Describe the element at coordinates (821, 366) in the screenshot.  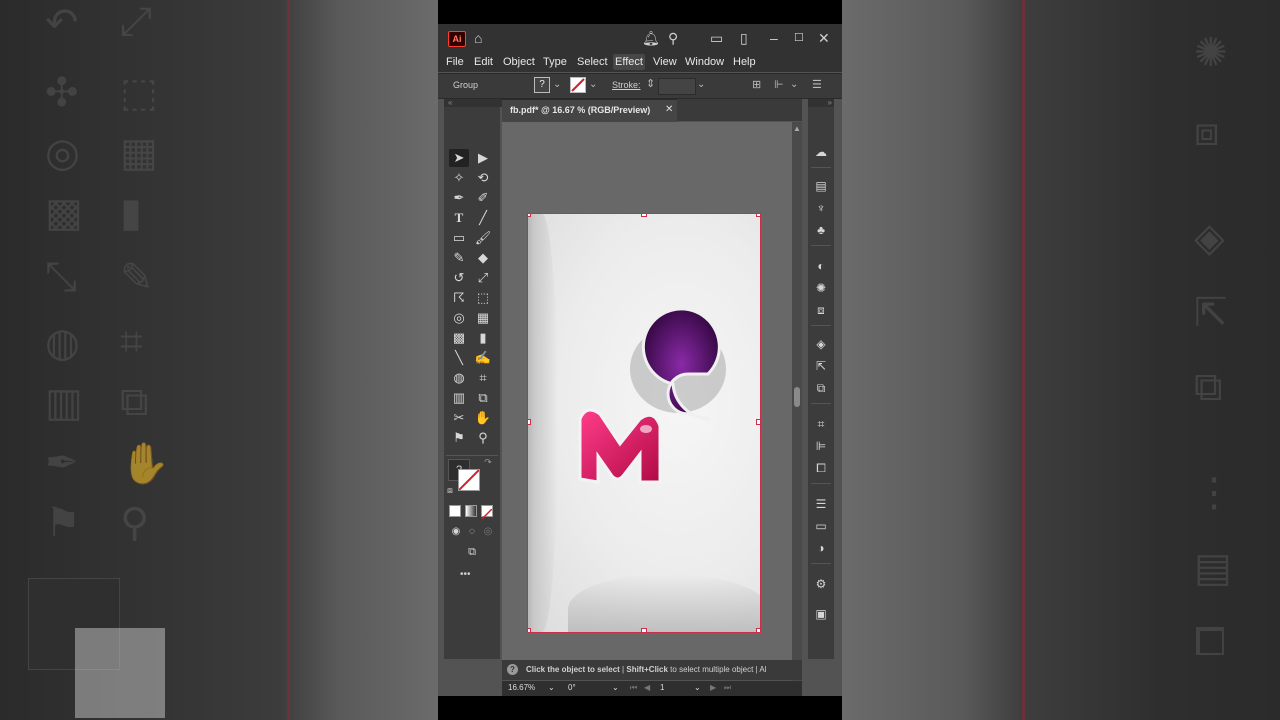
I see `asset-export-icon: ⇱` at that location.